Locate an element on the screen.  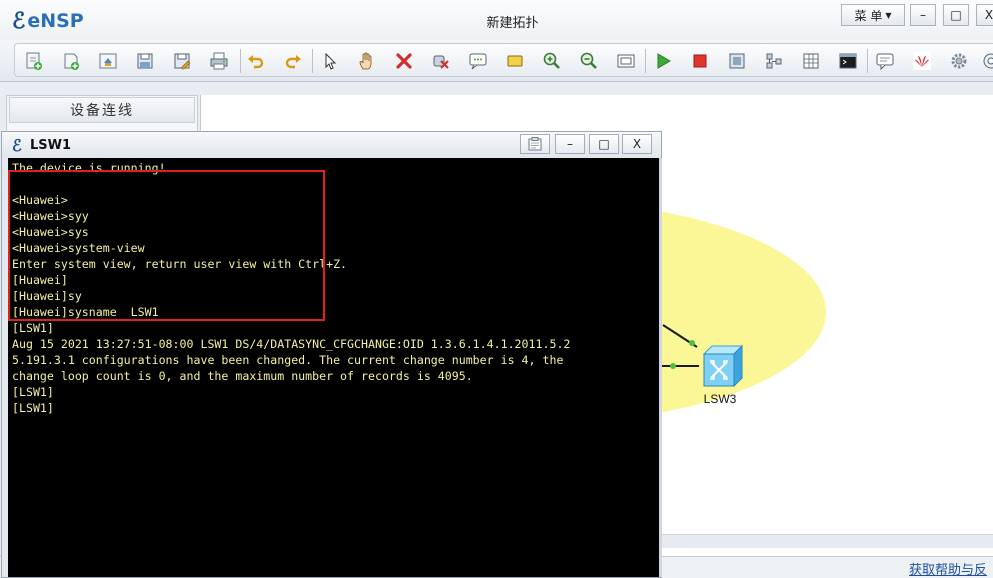
print-icon is located at coordinates (219, 61).